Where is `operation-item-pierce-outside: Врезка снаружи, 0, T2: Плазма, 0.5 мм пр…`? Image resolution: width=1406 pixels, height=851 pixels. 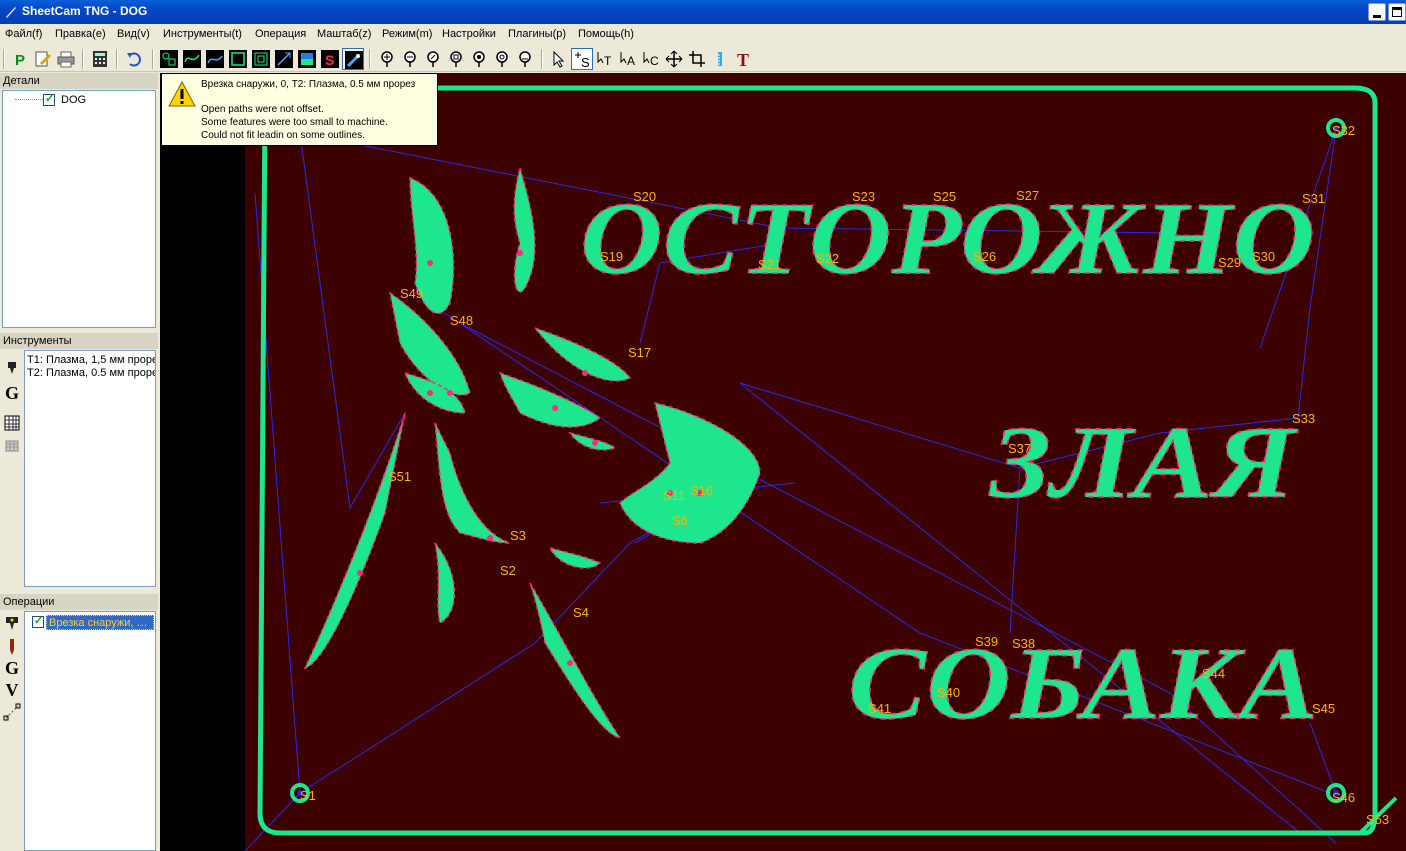
operation-item-pierce-outside: Врезка снаружи, 0, T2: Плазма, 0.5 мм пр… is located at coordinates (100, 622).